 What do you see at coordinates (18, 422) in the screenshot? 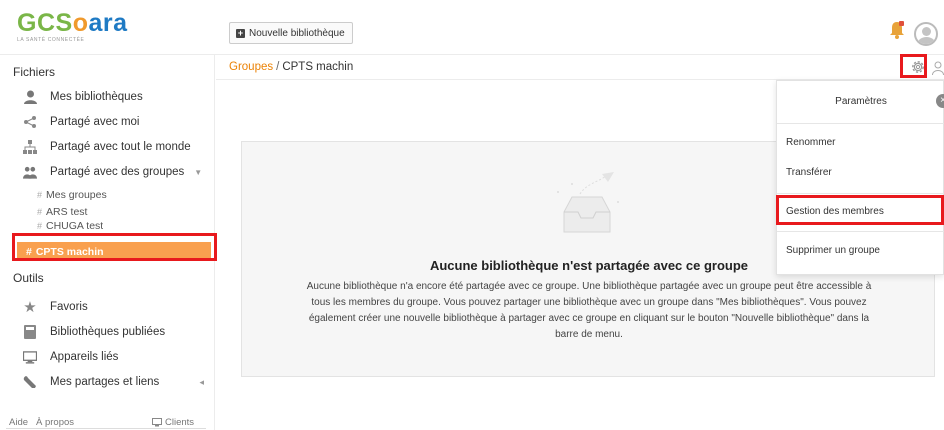
I see `help-link: Aide` at bounding box center [18, 422].